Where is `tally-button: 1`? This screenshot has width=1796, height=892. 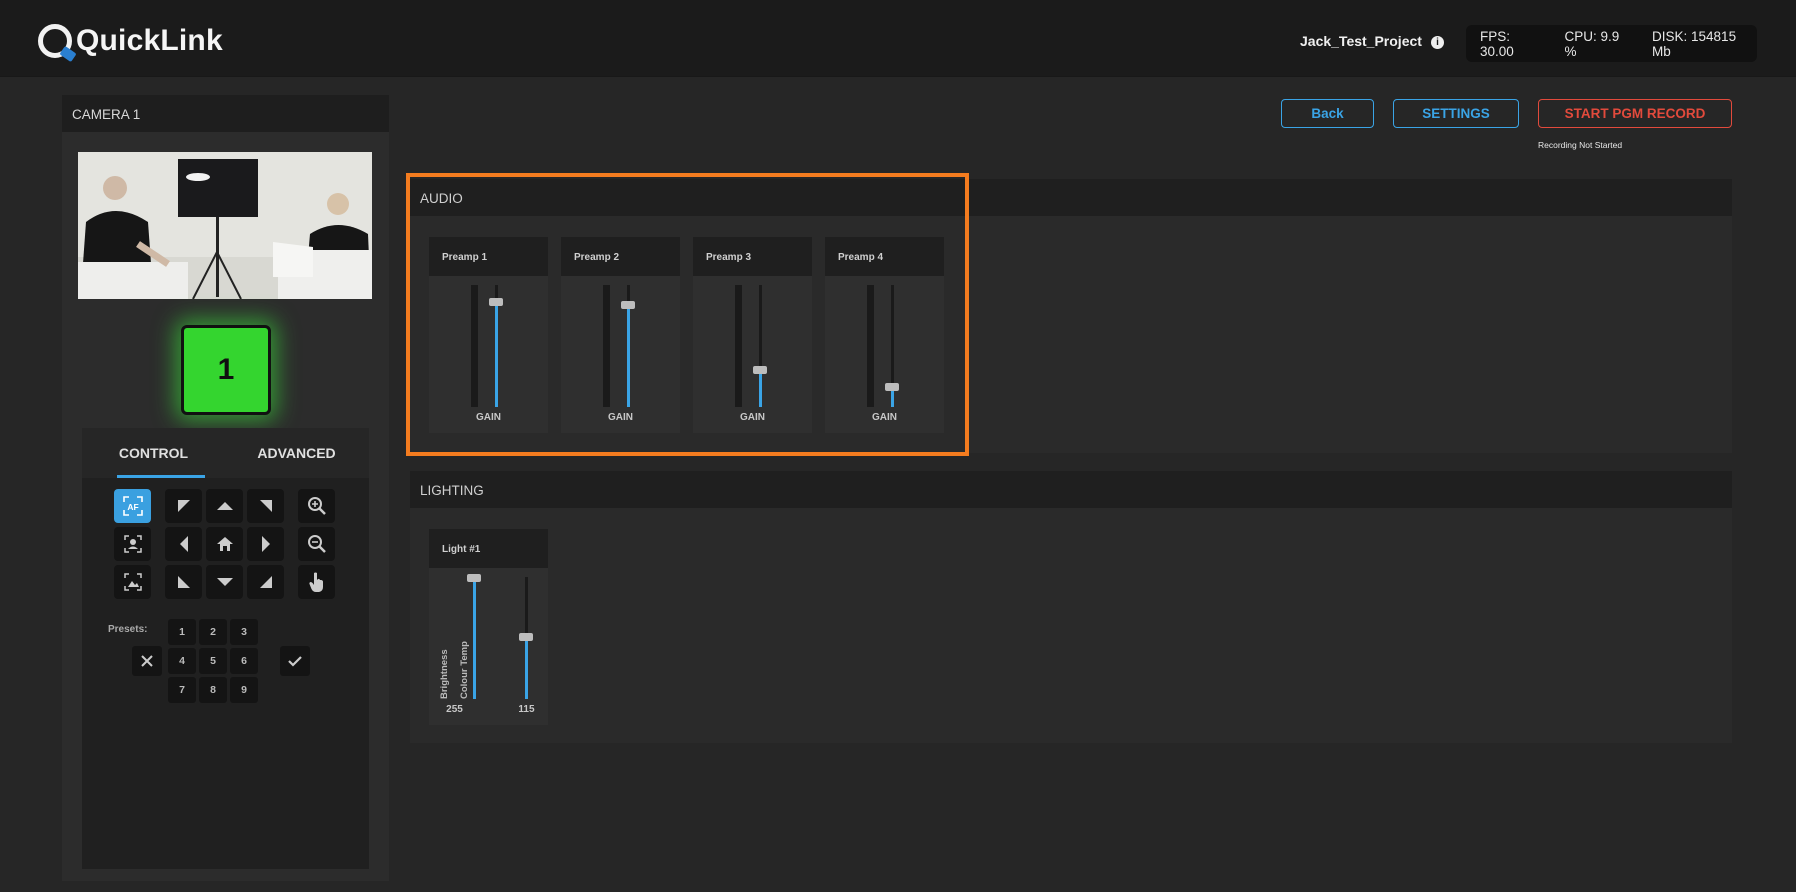
tally-button: 1 is located at coordinates (226, 370).